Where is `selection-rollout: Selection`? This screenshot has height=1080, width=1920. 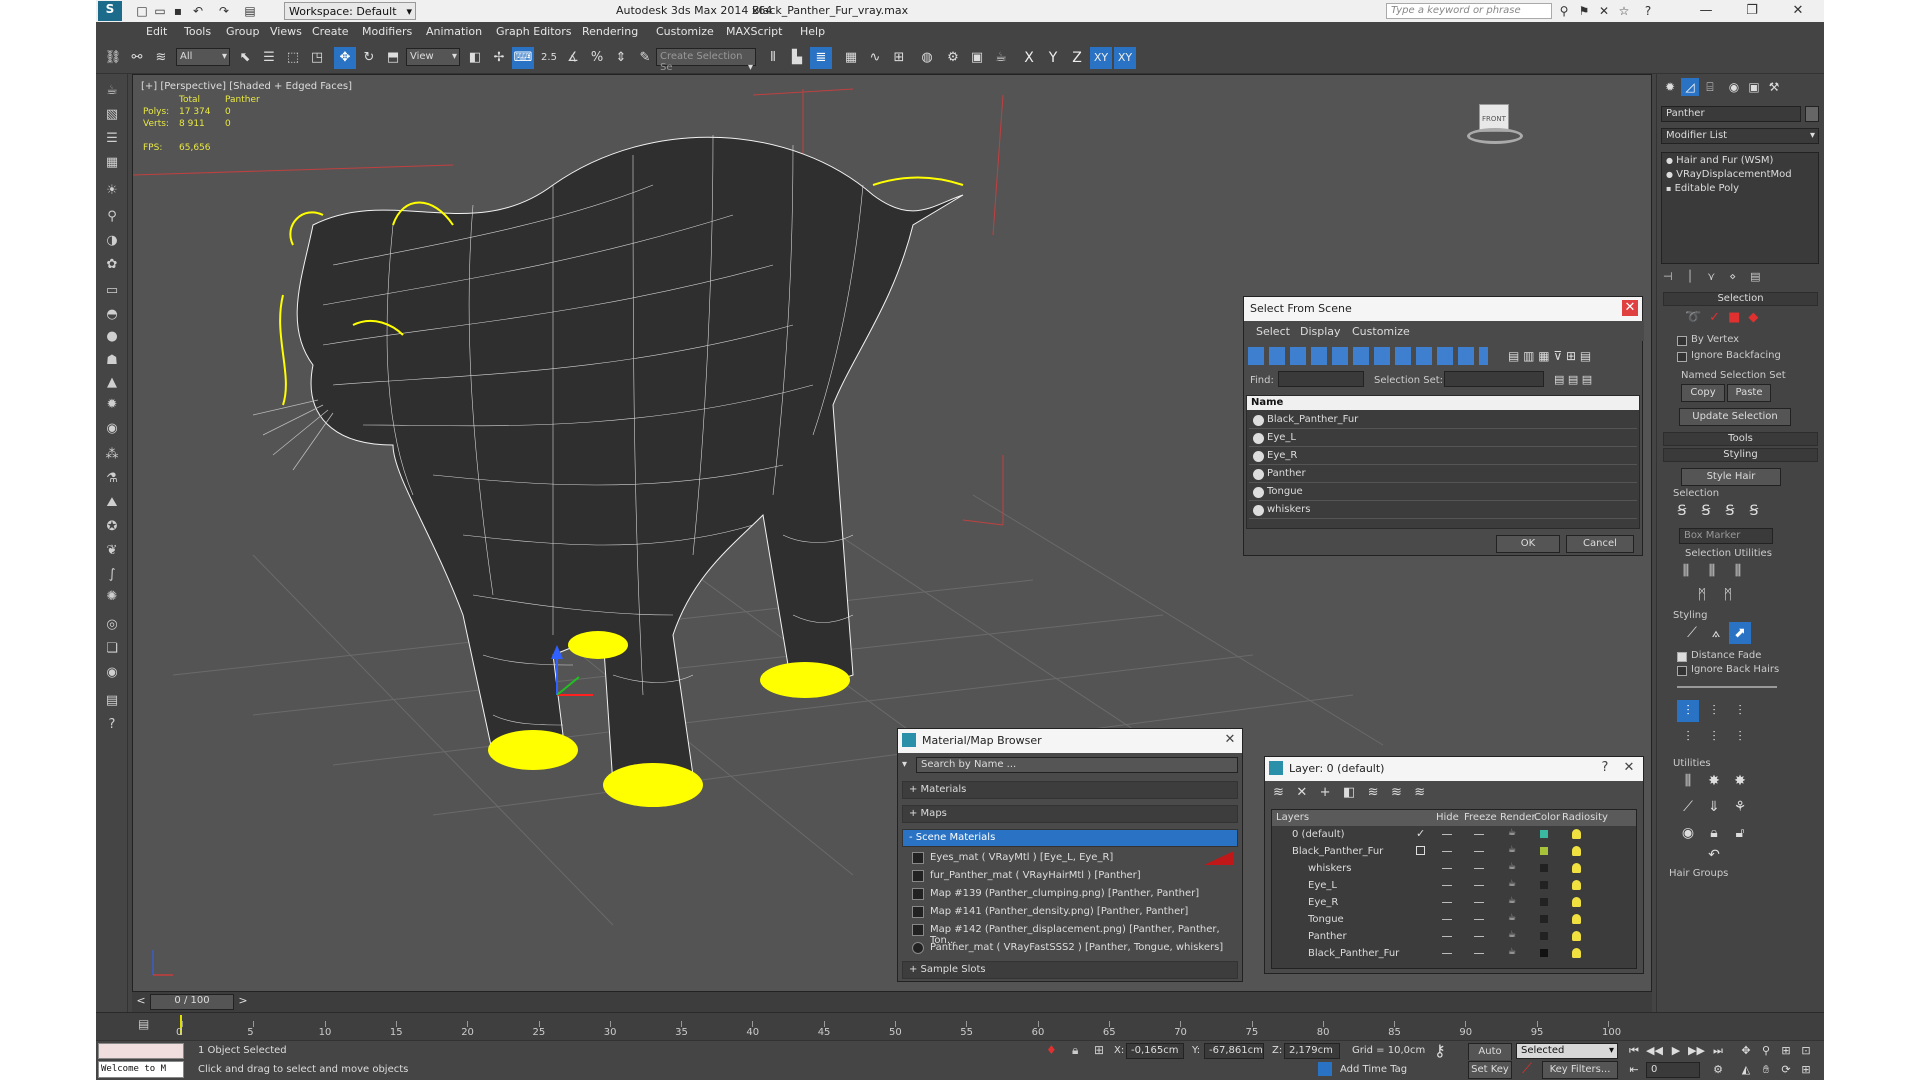
selection-rollout: Selection is located at coordinates (1740, 299).